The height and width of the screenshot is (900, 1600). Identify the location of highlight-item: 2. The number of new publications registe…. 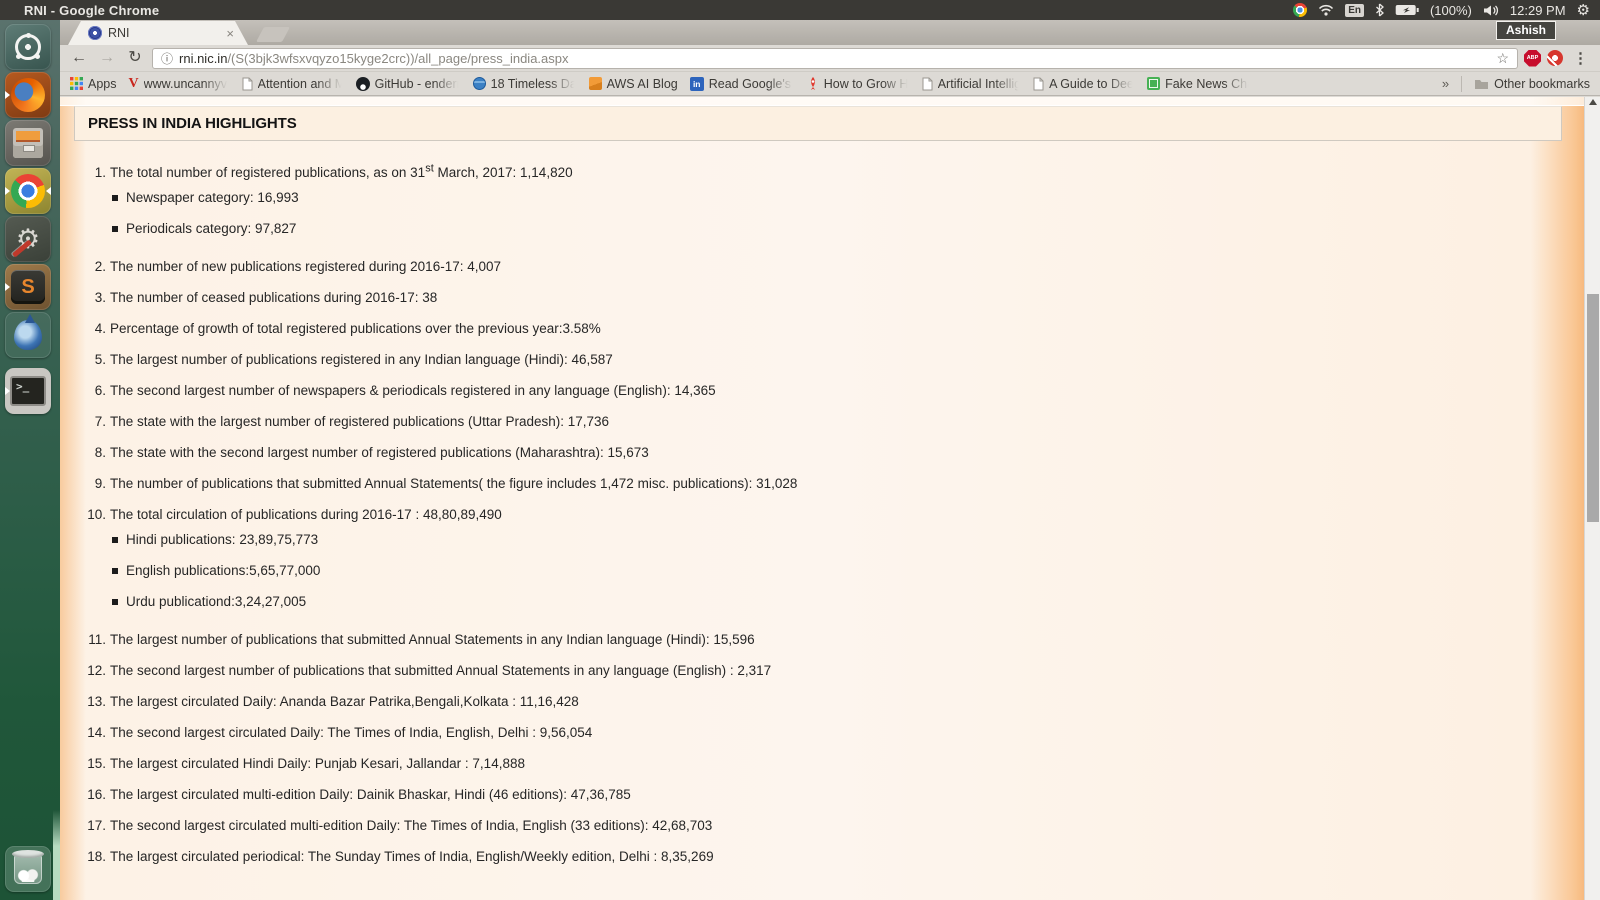
(818, 273).